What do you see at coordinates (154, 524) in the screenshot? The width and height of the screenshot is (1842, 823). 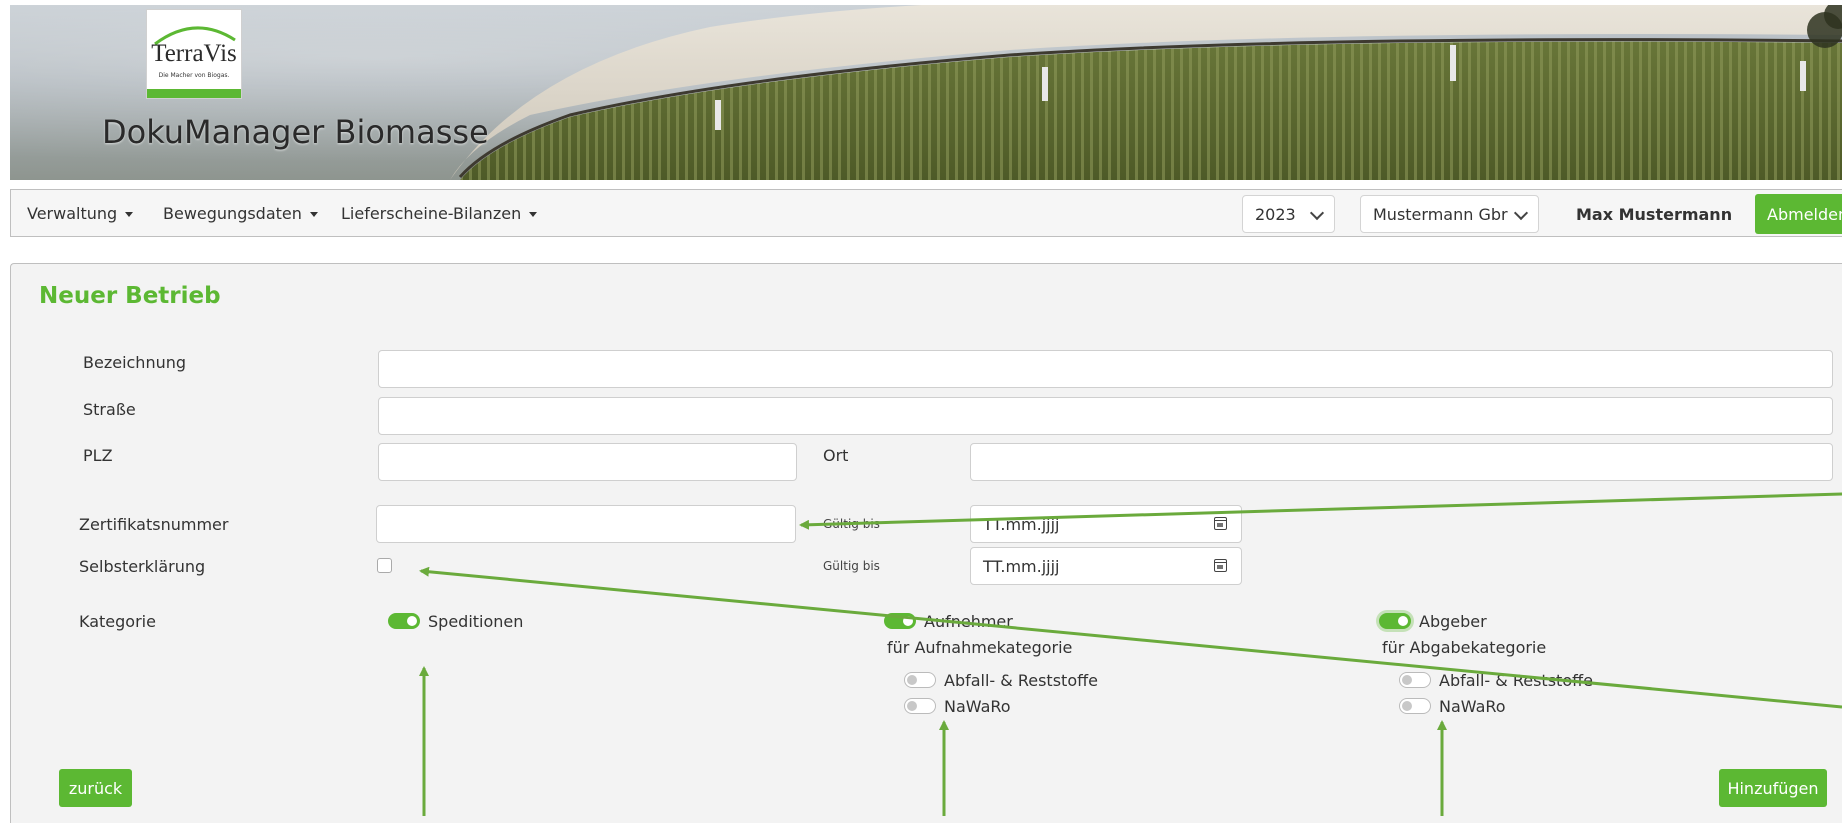 I see `zertifikatsnummer-label: Zertifikatsnummer` at bounding box center [154, 524].